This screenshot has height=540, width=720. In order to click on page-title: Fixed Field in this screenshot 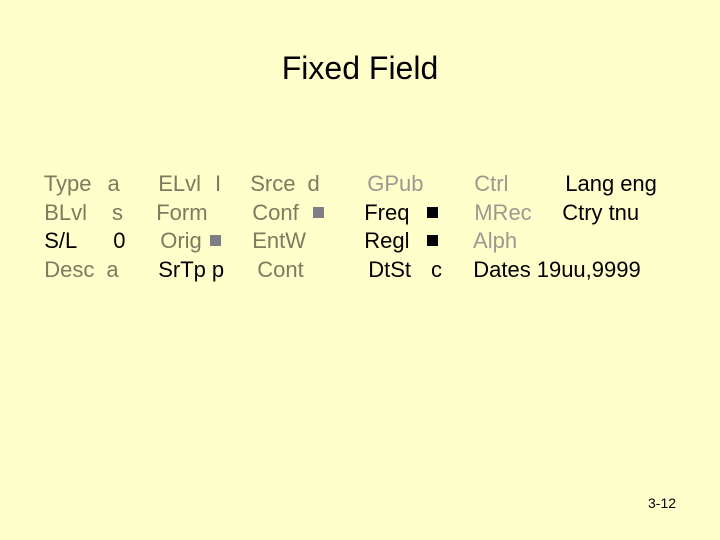, I will do `click(360, 68)`.